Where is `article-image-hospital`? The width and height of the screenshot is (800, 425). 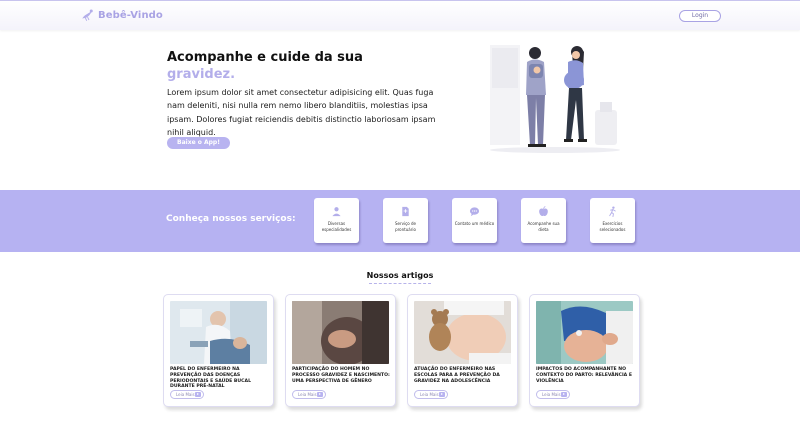 article-image-hospital is located at coordinates (584, 332).